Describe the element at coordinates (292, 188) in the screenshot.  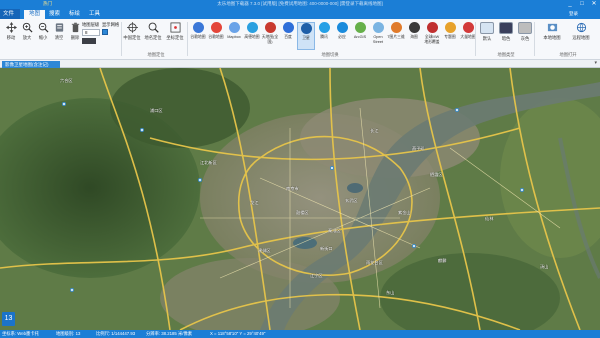
I see `map-label: 南京市` at that location.